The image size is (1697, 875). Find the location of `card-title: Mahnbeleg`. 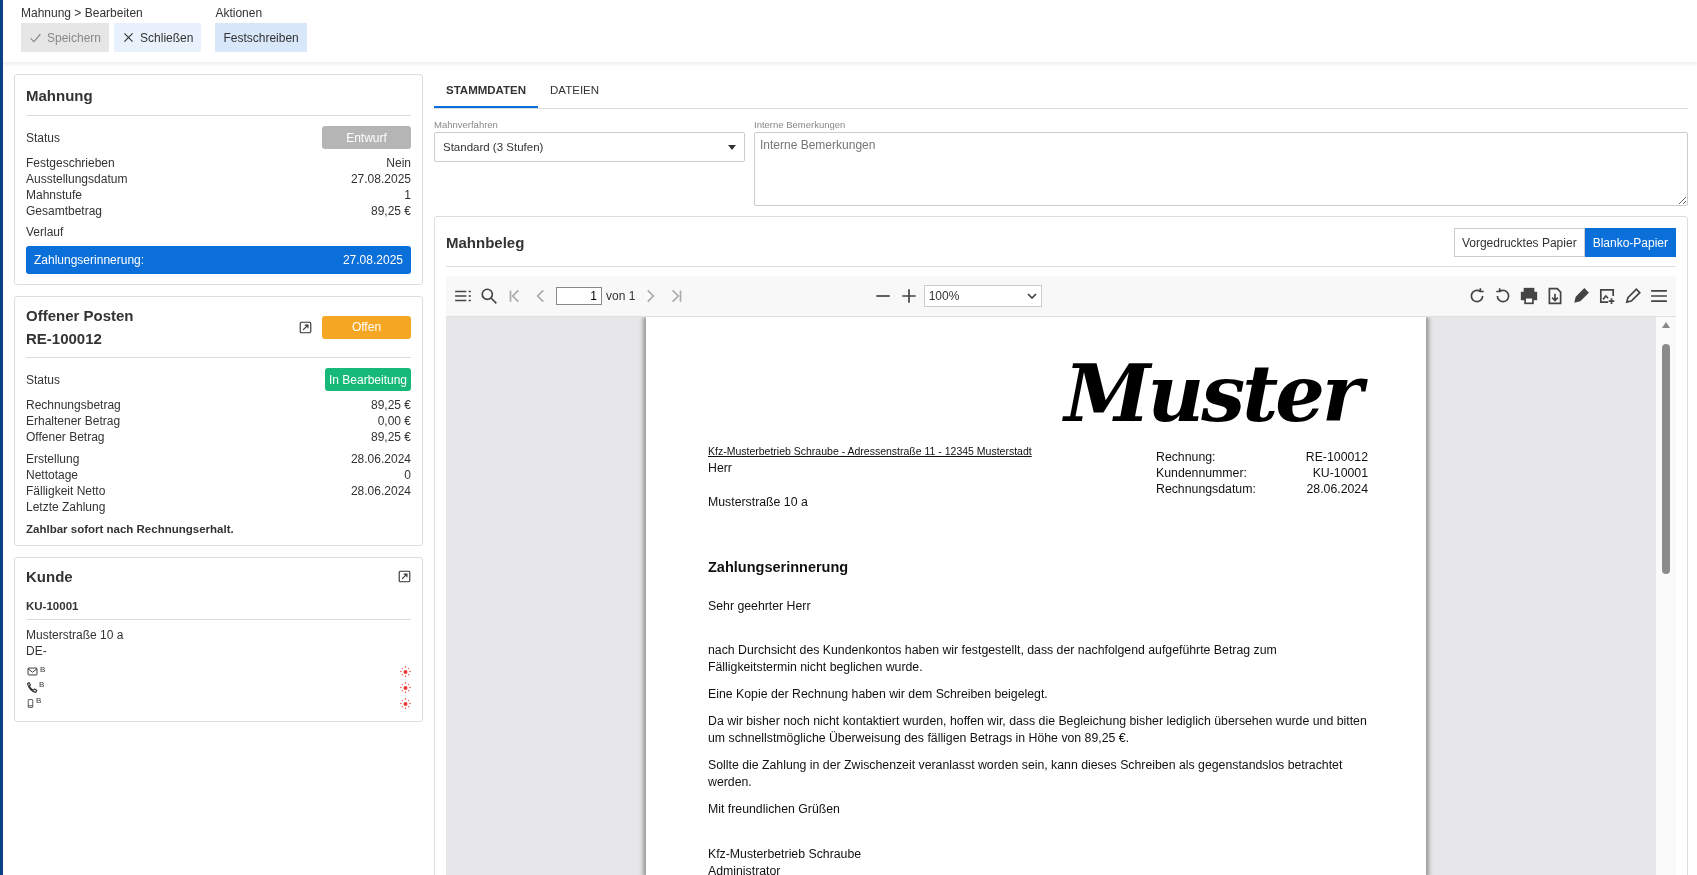

card-title: Mahnbeleg is located at coordinates (485, 242).